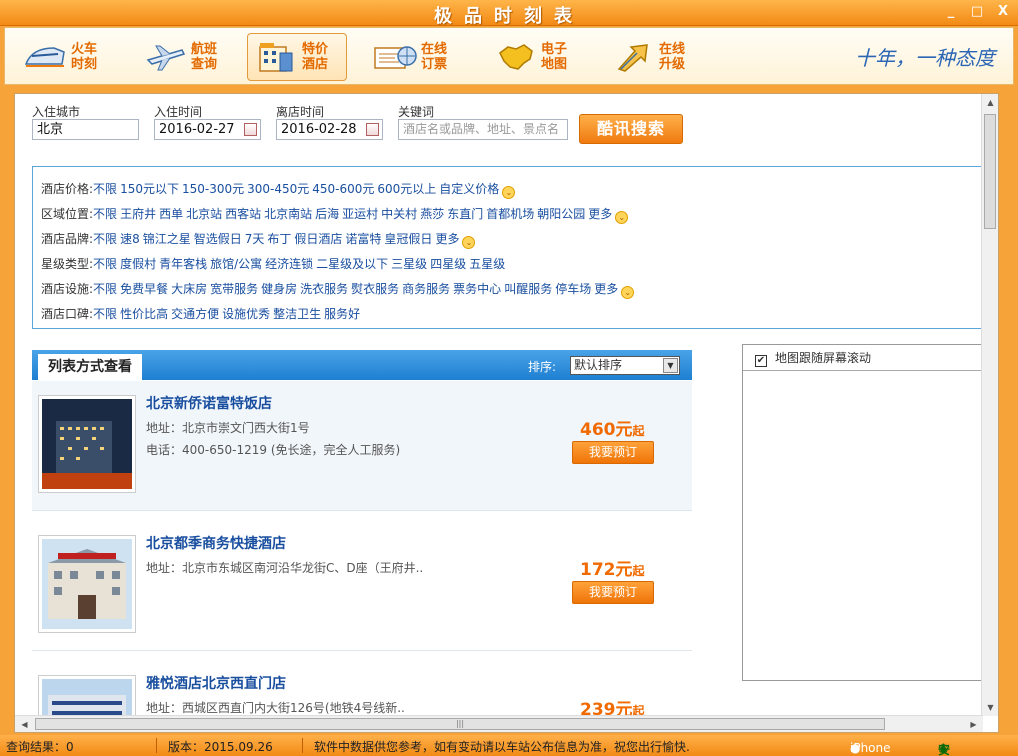  What do you see at coordinates (409, 264) in the screenshot?
I see `filter-option: 三星级` at bounding box center [409, 264].